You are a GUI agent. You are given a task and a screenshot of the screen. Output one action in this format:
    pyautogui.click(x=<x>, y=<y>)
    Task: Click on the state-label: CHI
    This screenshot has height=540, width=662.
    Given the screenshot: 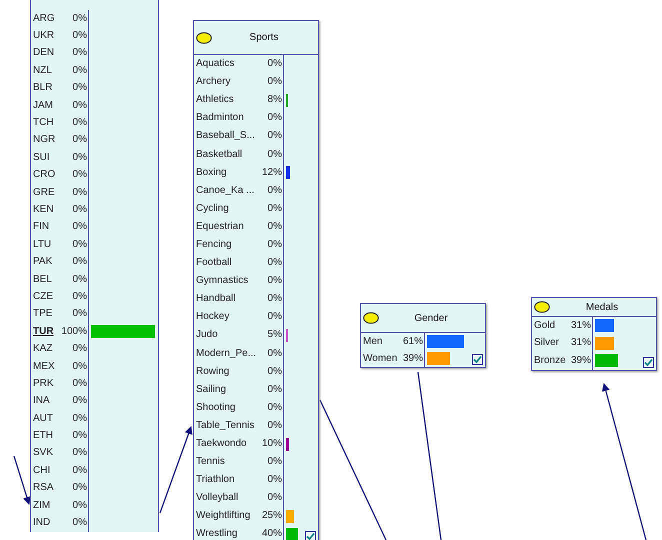 What is the action you would take?
    pyautogui.click(x=41, y=471)
    